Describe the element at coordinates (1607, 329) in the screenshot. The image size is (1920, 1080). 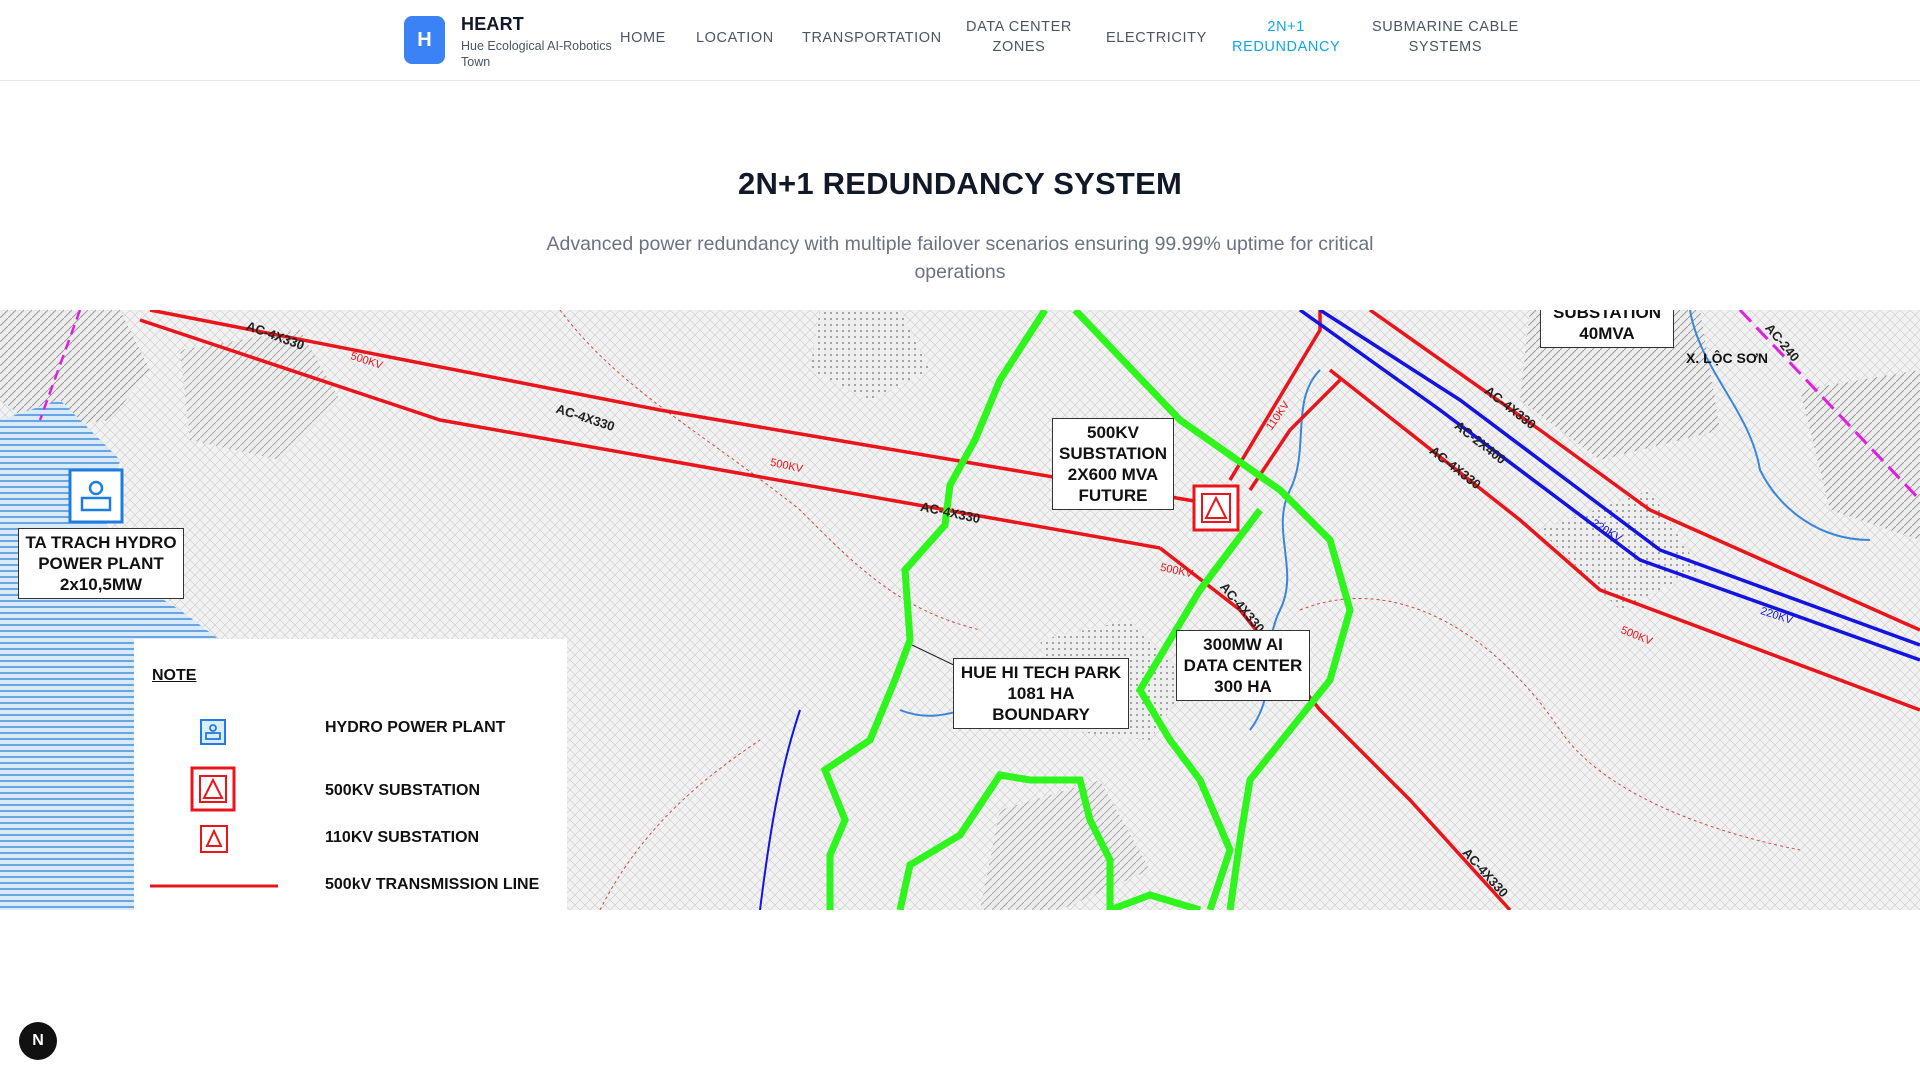
I see `label-substation-40mva: SUBSTATION 40MVA` at that location.